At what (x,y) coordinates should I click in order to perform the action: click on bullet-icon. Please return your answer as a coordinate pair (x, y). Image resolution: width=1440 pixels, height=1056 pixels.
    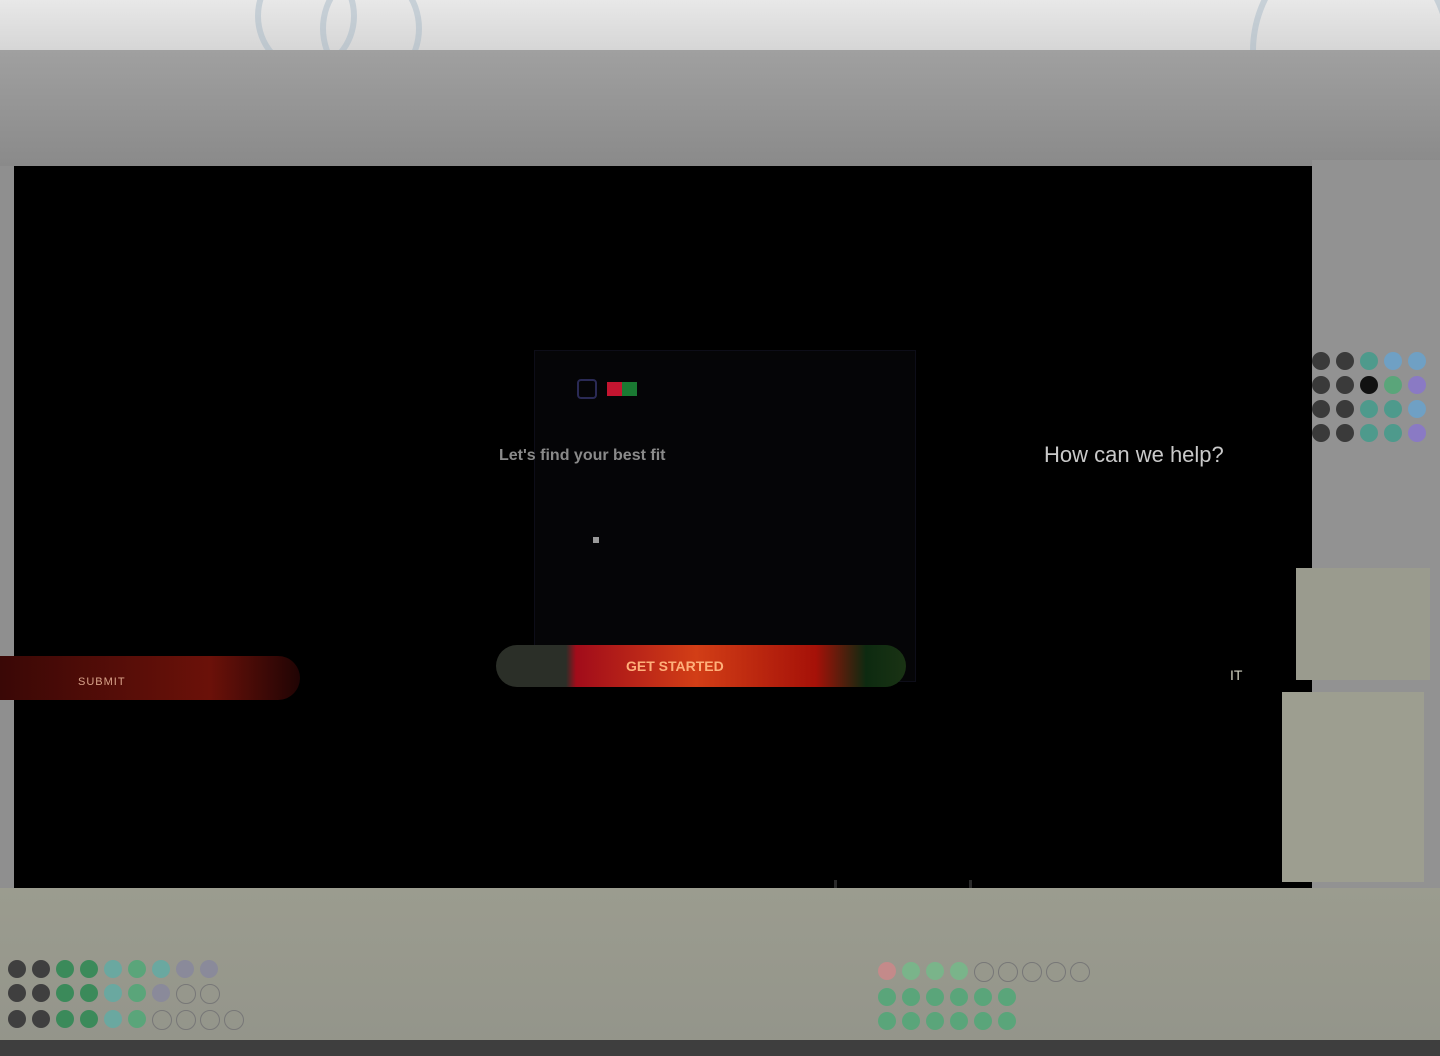
    Looking at the image, I should click on (596, 540).